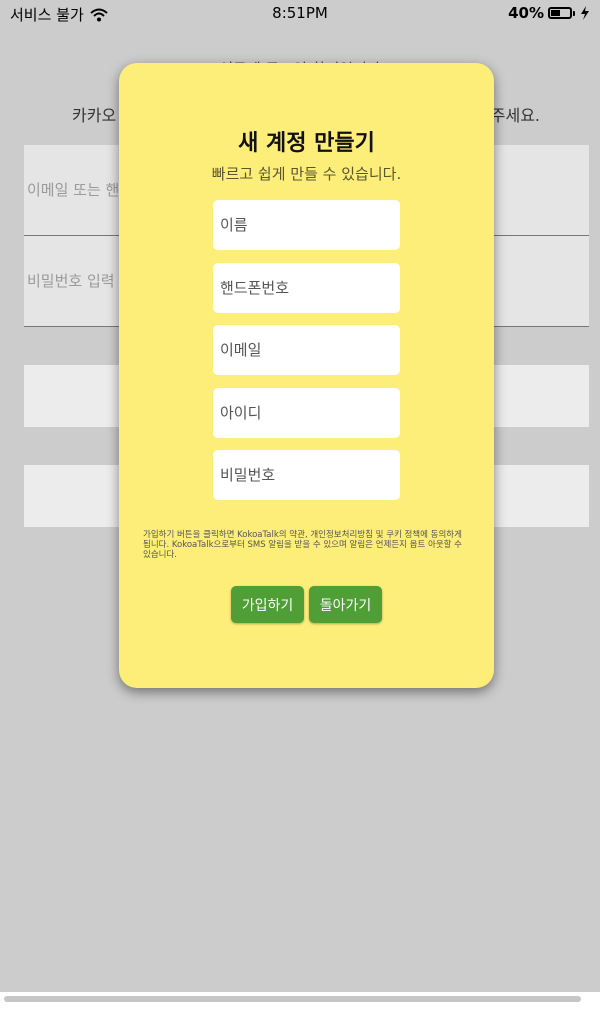  What do you see at coordinates (515, 115) in the screenshot?
I see `background-desc-right: 주세요.` at bounding box center [515, 115].